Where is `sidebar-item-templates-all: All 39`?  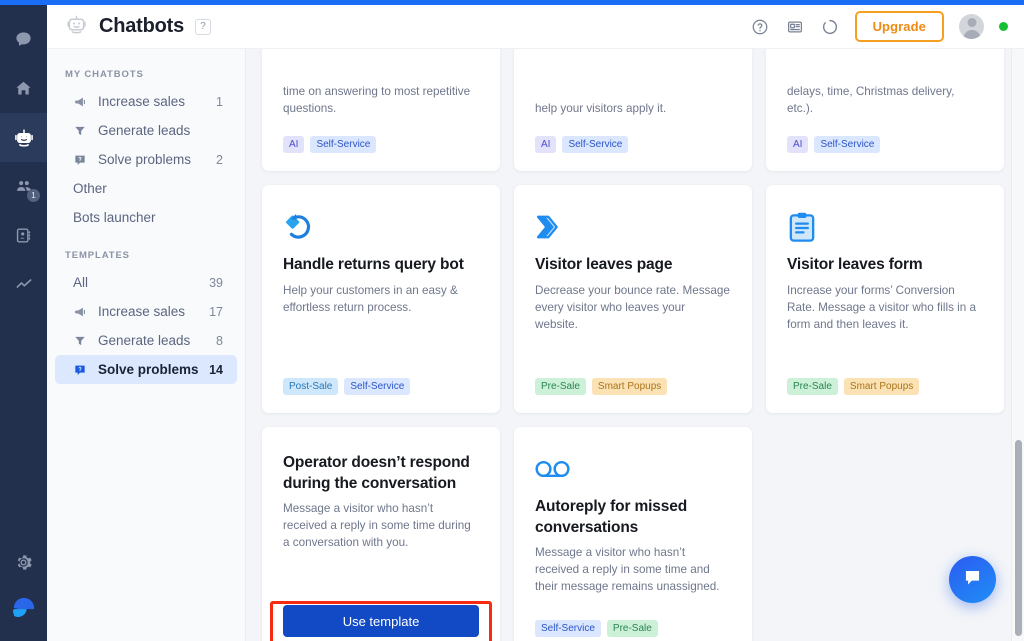 sidebar-item-templates-all: All 39 is located at coordinates (146, 282).